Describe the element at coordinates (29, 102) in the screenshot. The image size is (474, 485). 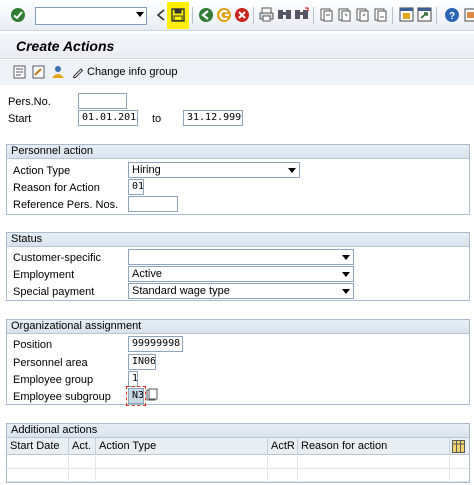
I see `pers-no-label: Pers.No.` at that location.